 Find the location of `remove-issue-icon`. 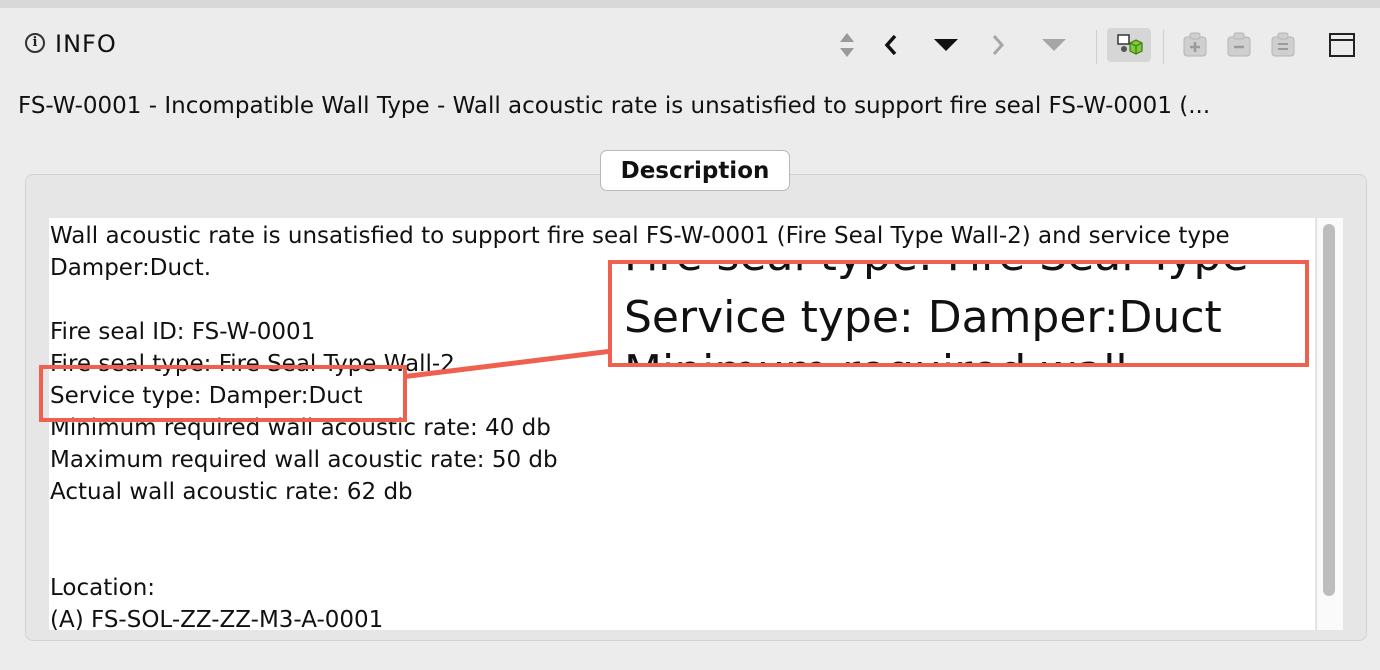

remove-issue-icon is located at coordinates (1239, 45).